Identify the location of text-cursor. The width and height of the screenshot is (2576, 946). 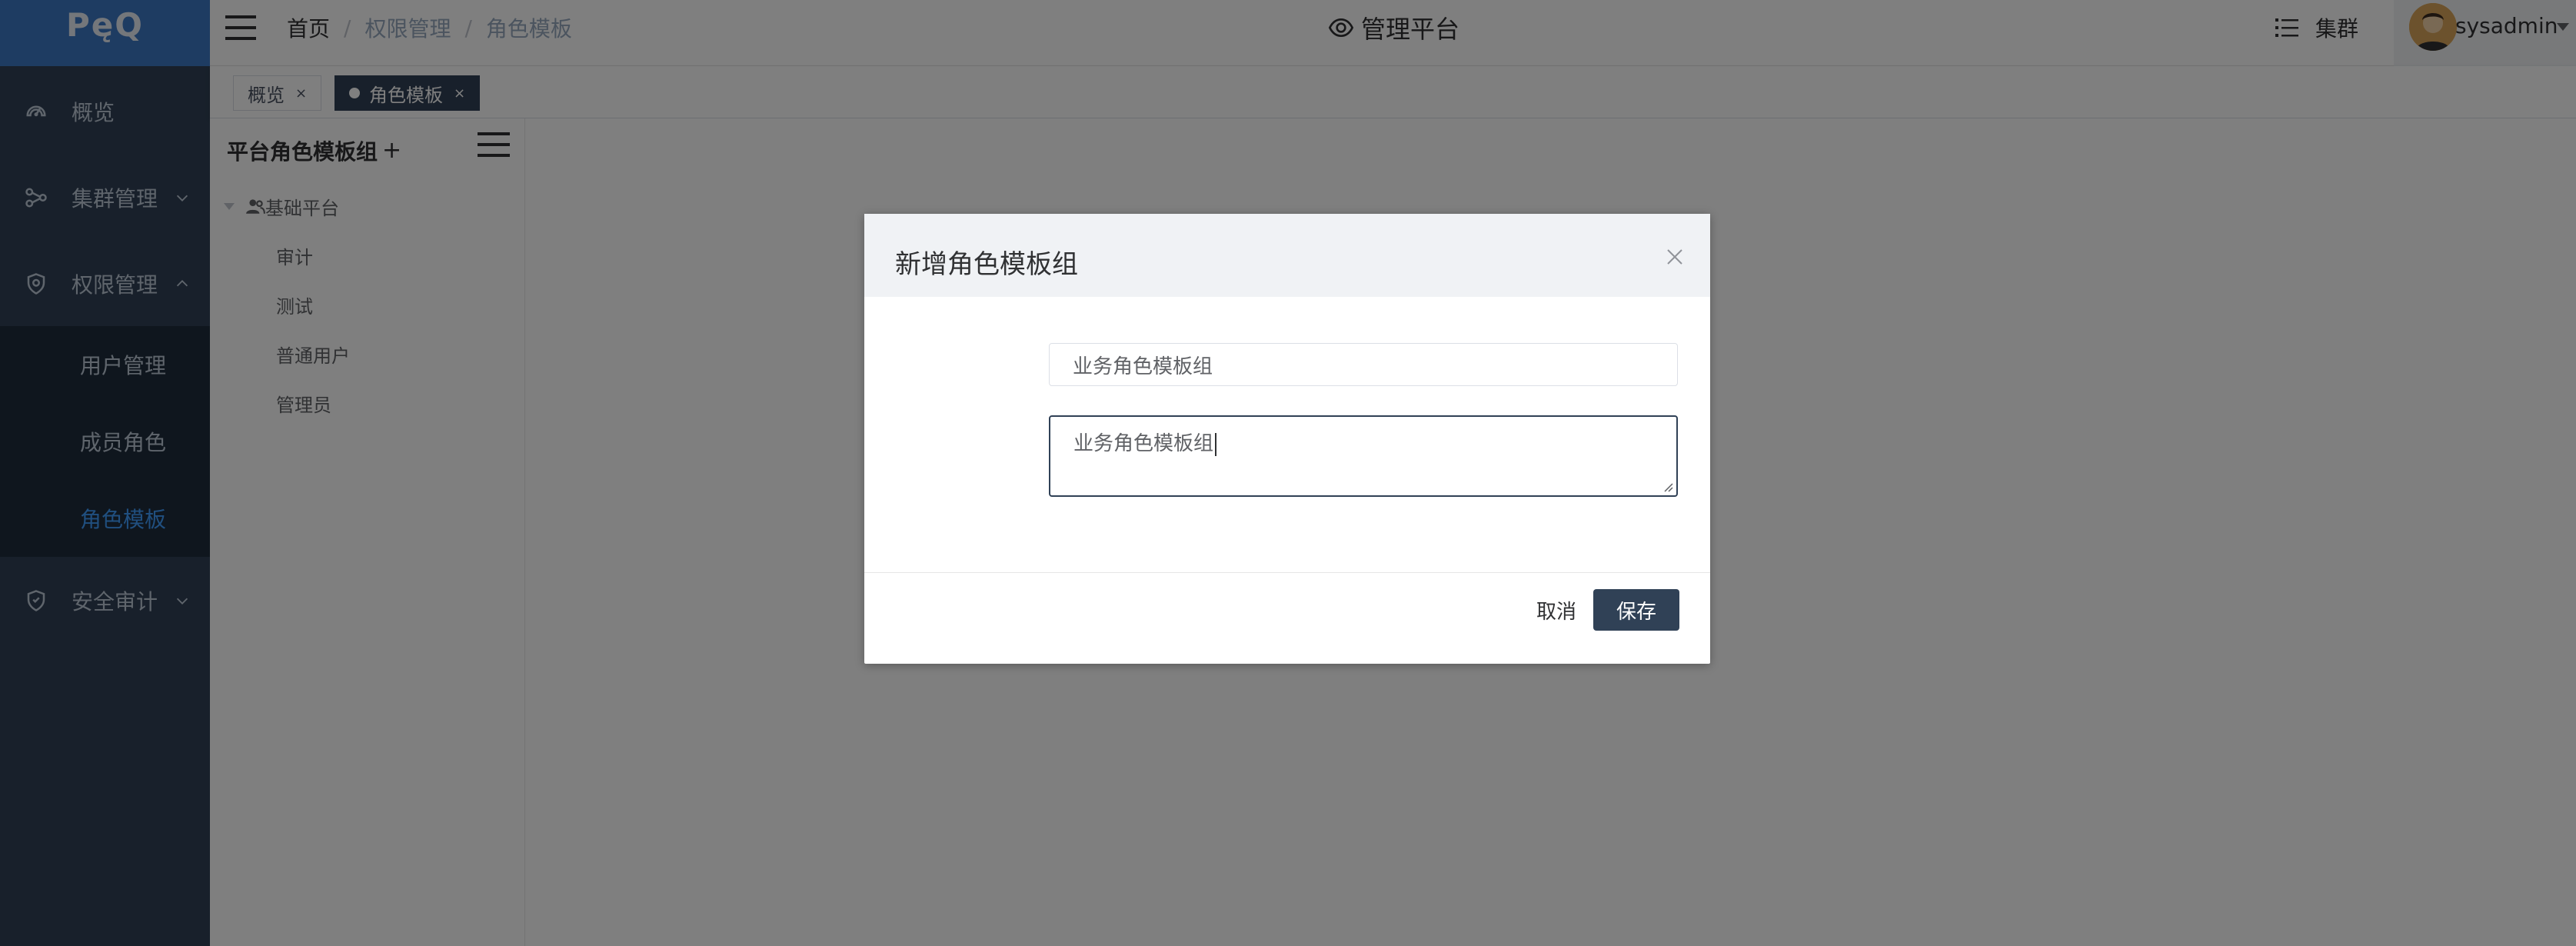
(1216, 444).